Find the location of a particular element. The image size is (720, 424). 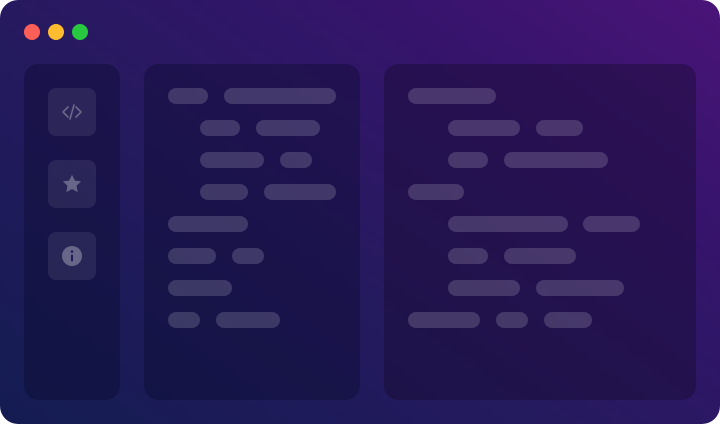

close-button is located at coordinates (32, 32).